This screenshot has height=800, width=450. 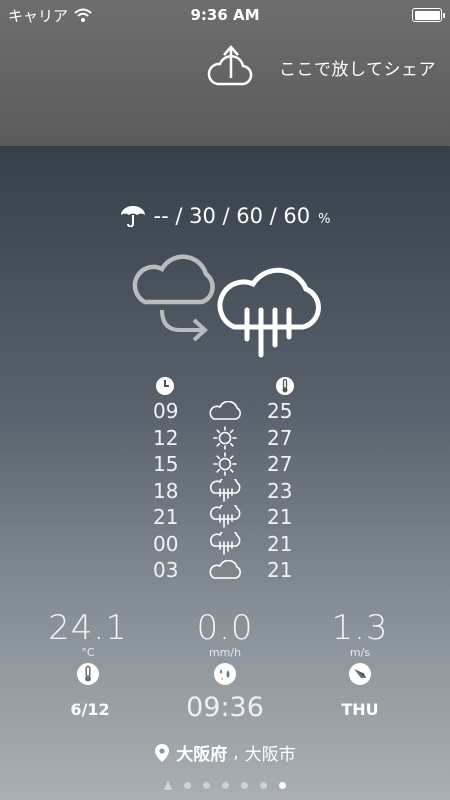 What do you see at coordinates (166, 570) in the screenshot?
I see `hourly-hour: 03` at bounding box center [166, 570].